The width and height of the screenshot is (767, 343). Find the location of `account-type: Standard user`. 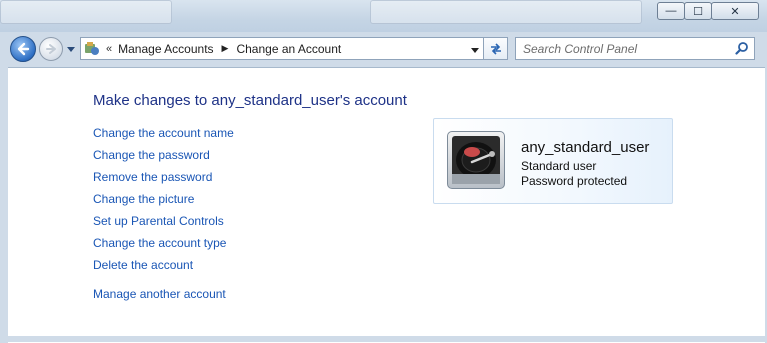

account-type: Standard user is located at coordinates (559, 166).